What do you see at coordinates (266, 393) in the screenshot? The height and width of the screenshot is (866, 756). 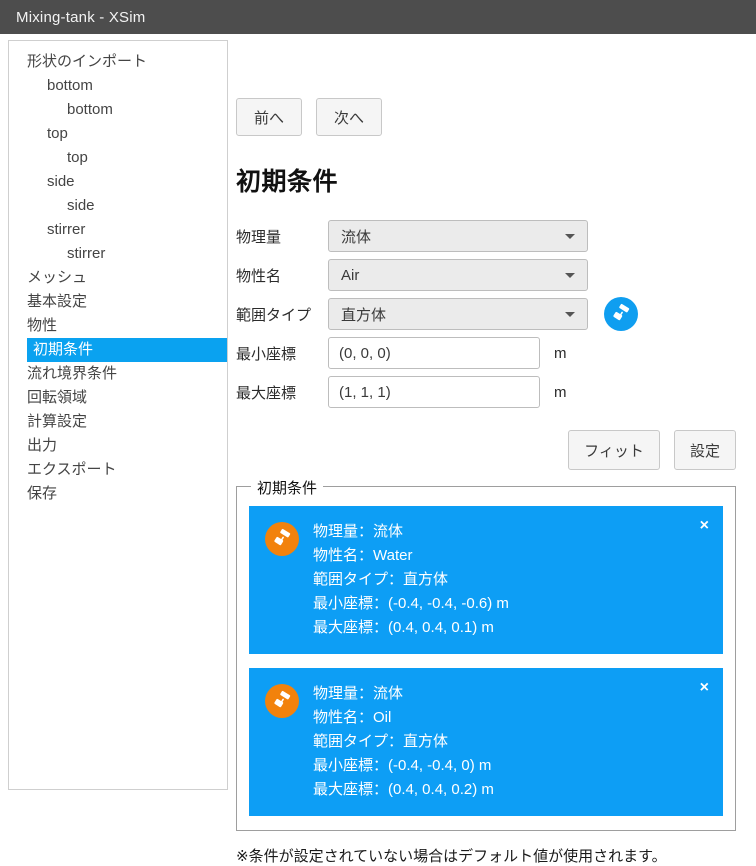 I see `form-label: 最大座標` at bounding box center [266, 393].